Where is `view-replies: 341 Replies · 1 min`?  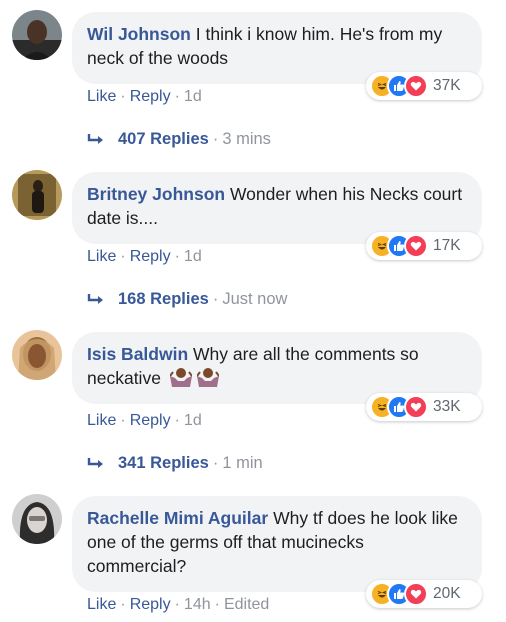 view-replies: 341 Replies · 1 min is located at coordinates (174, 463).